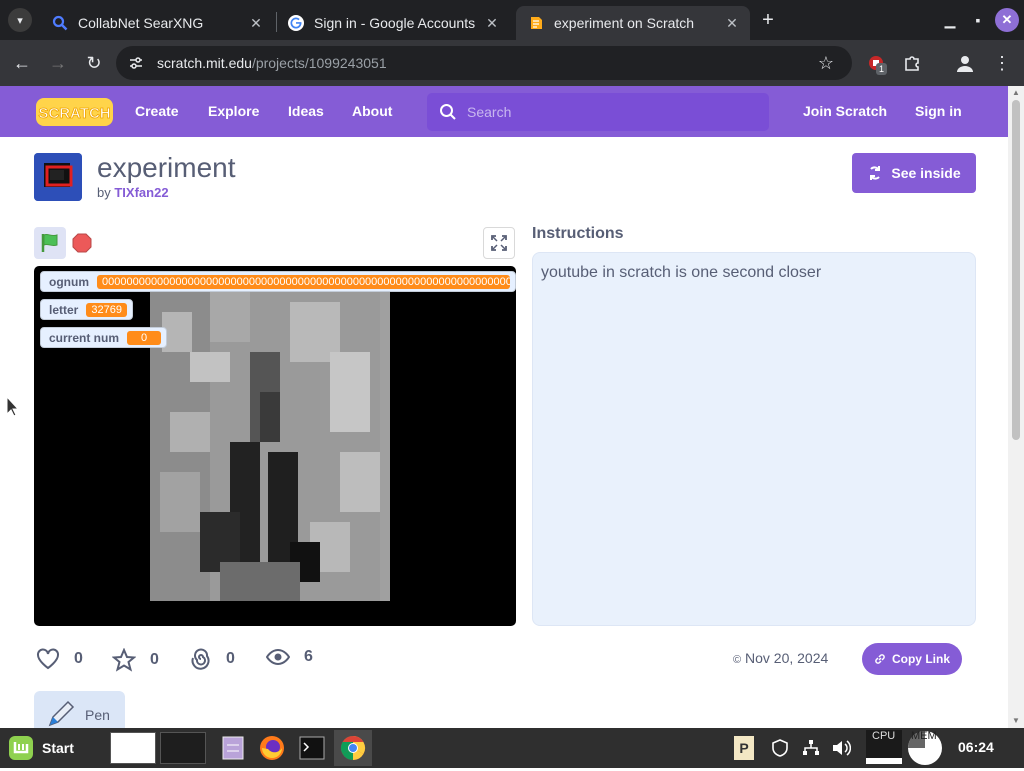 The image size is (1024, 771). I want to click on pen-label: Pen, so click(97, 715).